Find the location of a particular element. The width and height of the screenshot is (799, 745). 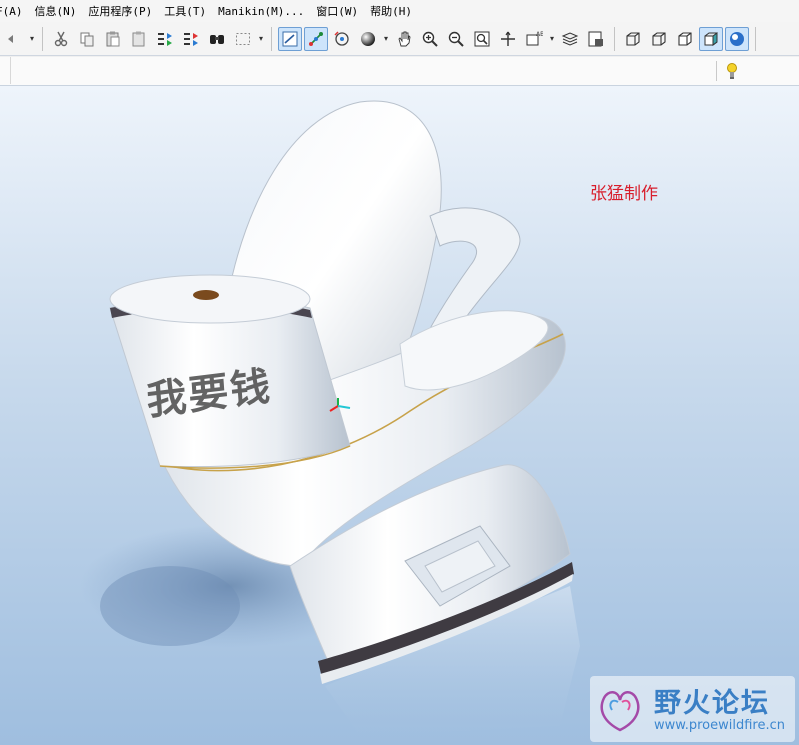

zoom-in-icon is located at coordinates (430, 39).